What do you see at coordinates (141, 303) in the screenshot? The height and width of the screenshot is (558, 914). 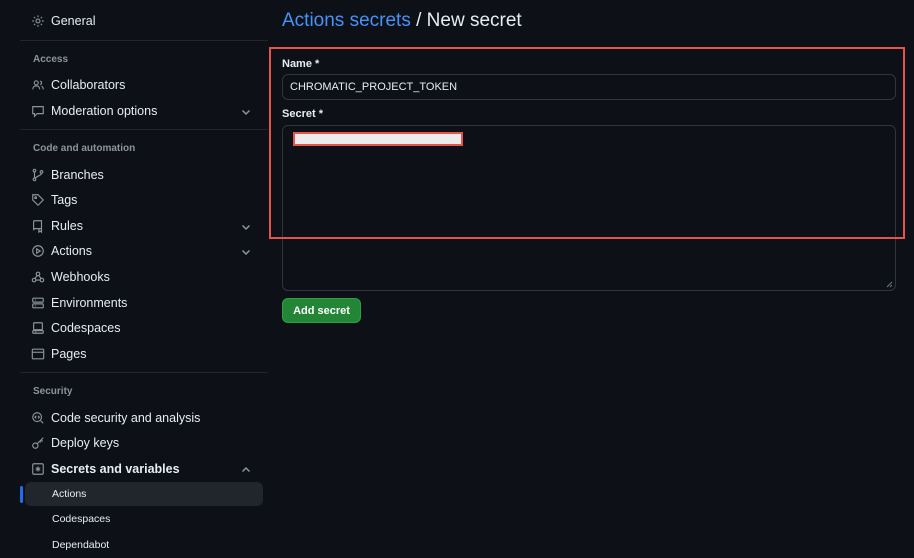 I see `sidebar-item-environments: Environments` at bounding box center [141, 303].